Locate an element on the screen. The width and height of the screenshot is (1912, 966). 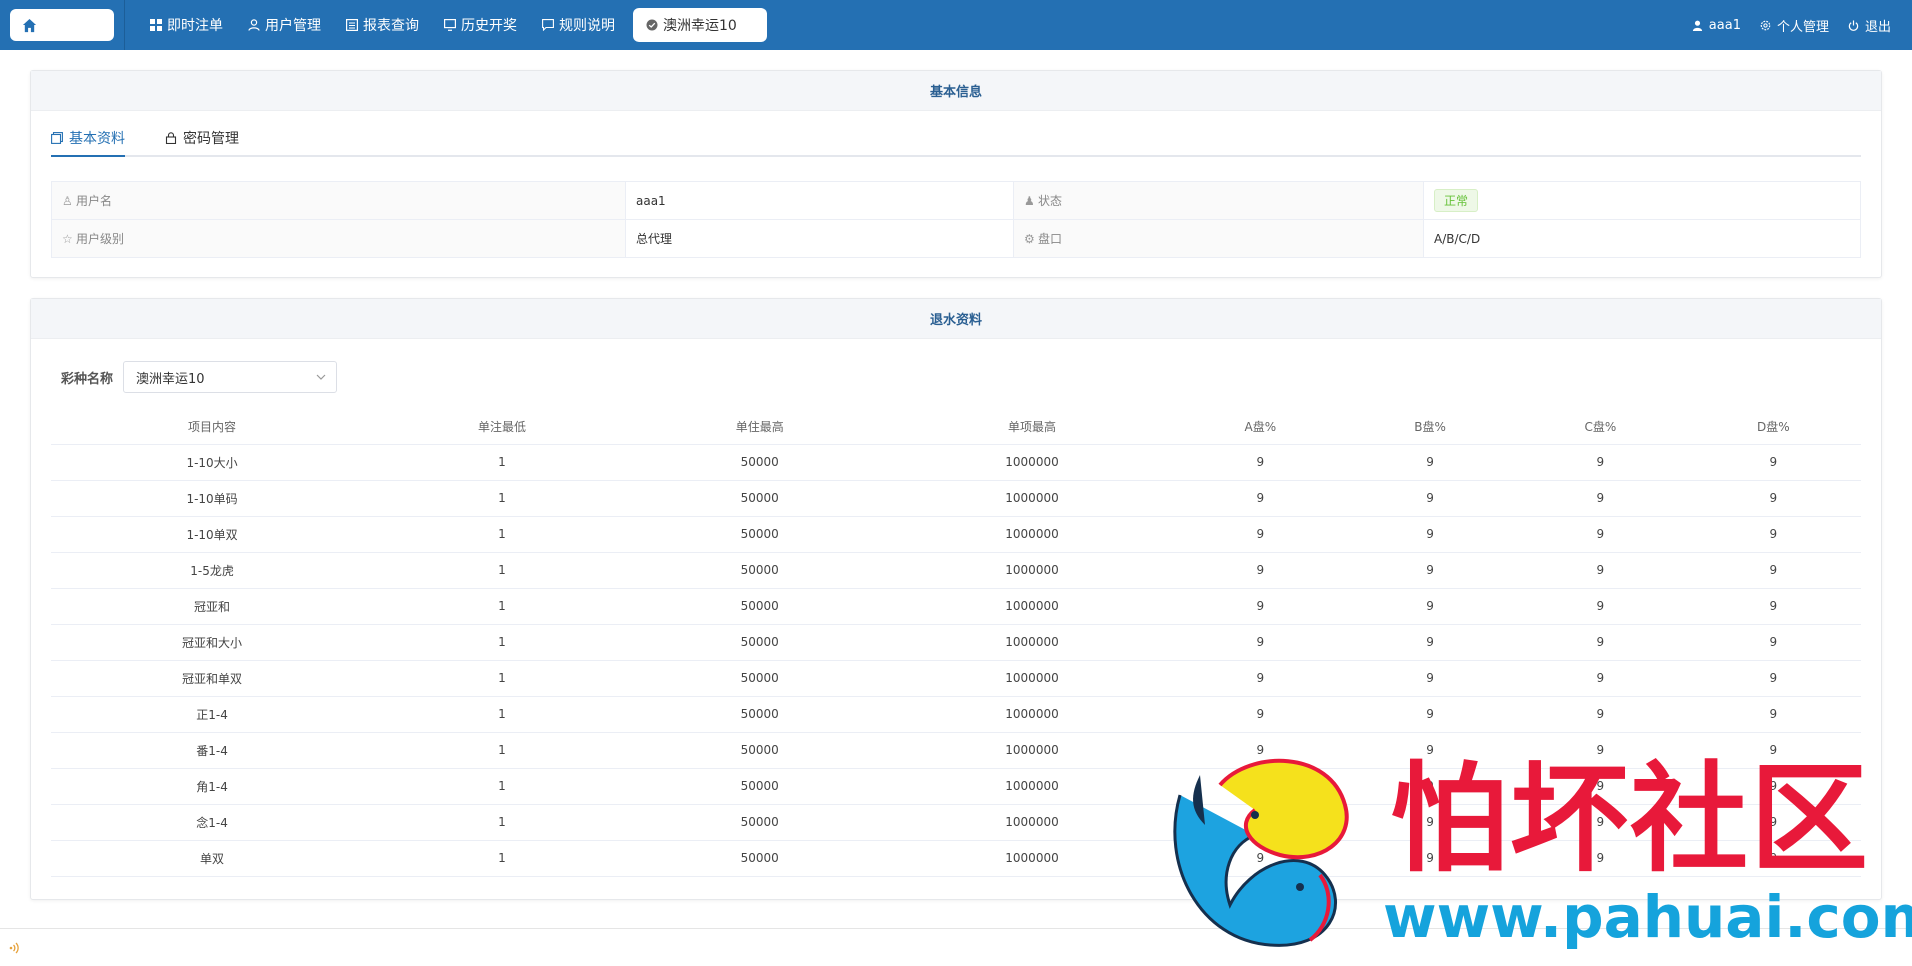
tab-current-game: 澳洲幸运10 is located at coordinates (700, 25).